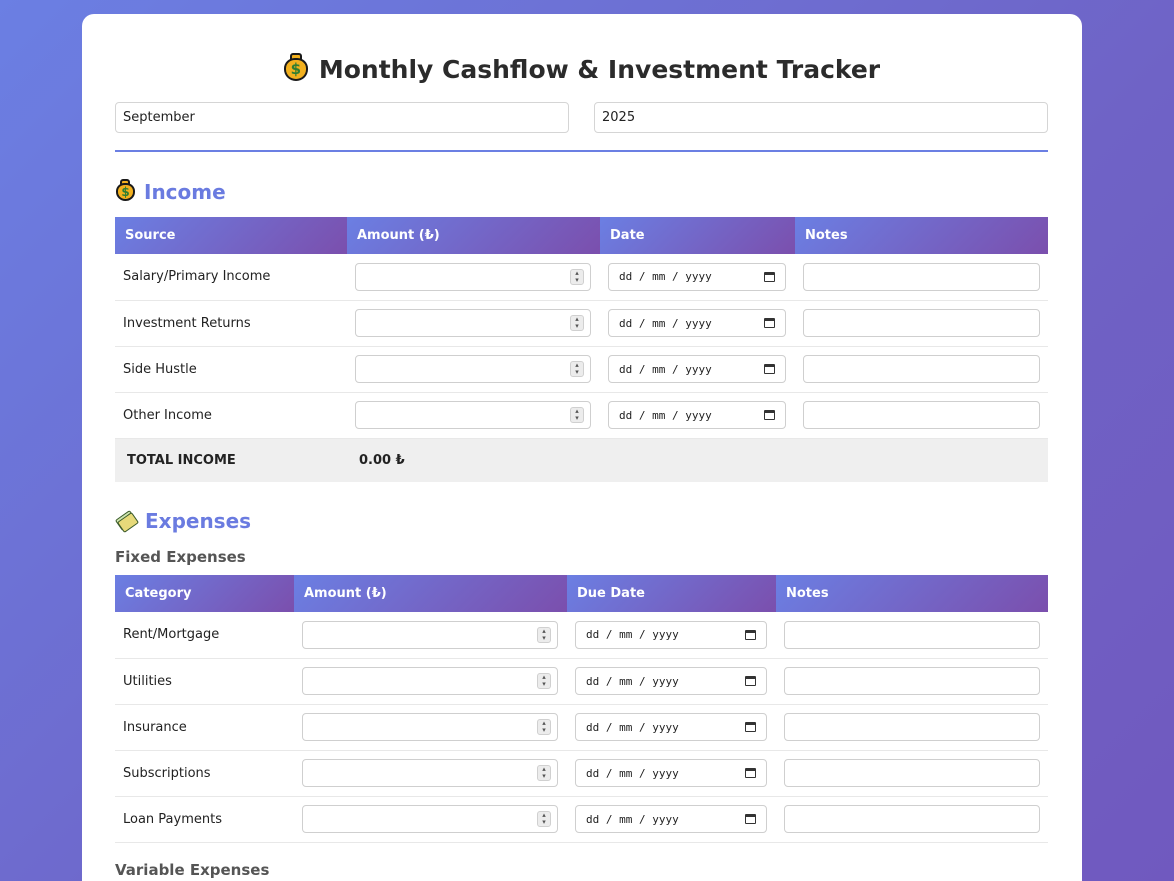 Image resolution: width=1174 pixels, height=881 pixels. Describe the element at coordinates (581, 151) in the screenshot. I see `header-divider` at that location.